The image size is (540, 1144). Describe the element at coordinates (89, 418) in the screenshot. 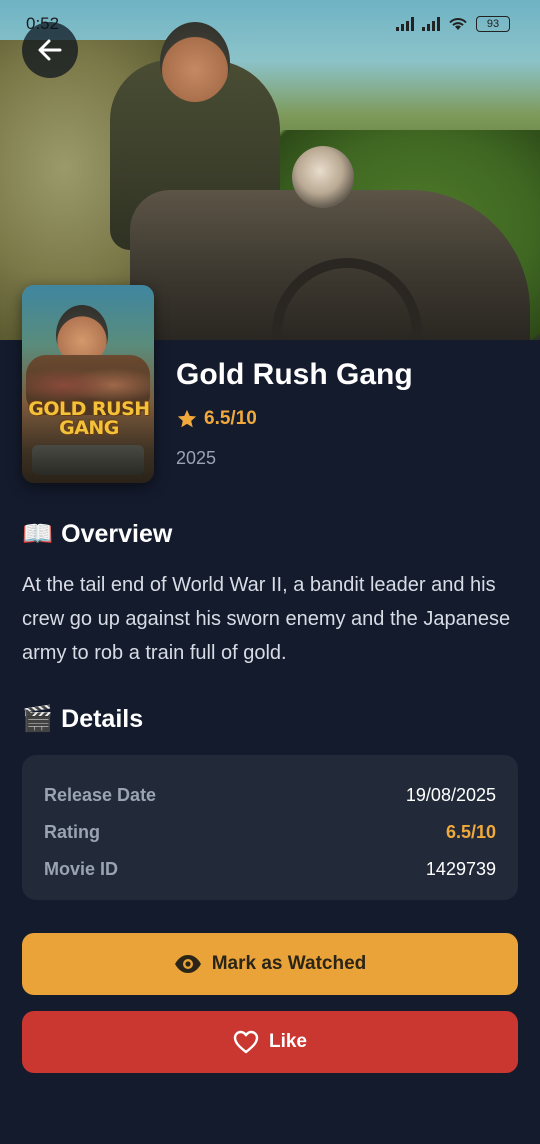

I see `poster-title-art: GOLD RUSH GANG` at that location.